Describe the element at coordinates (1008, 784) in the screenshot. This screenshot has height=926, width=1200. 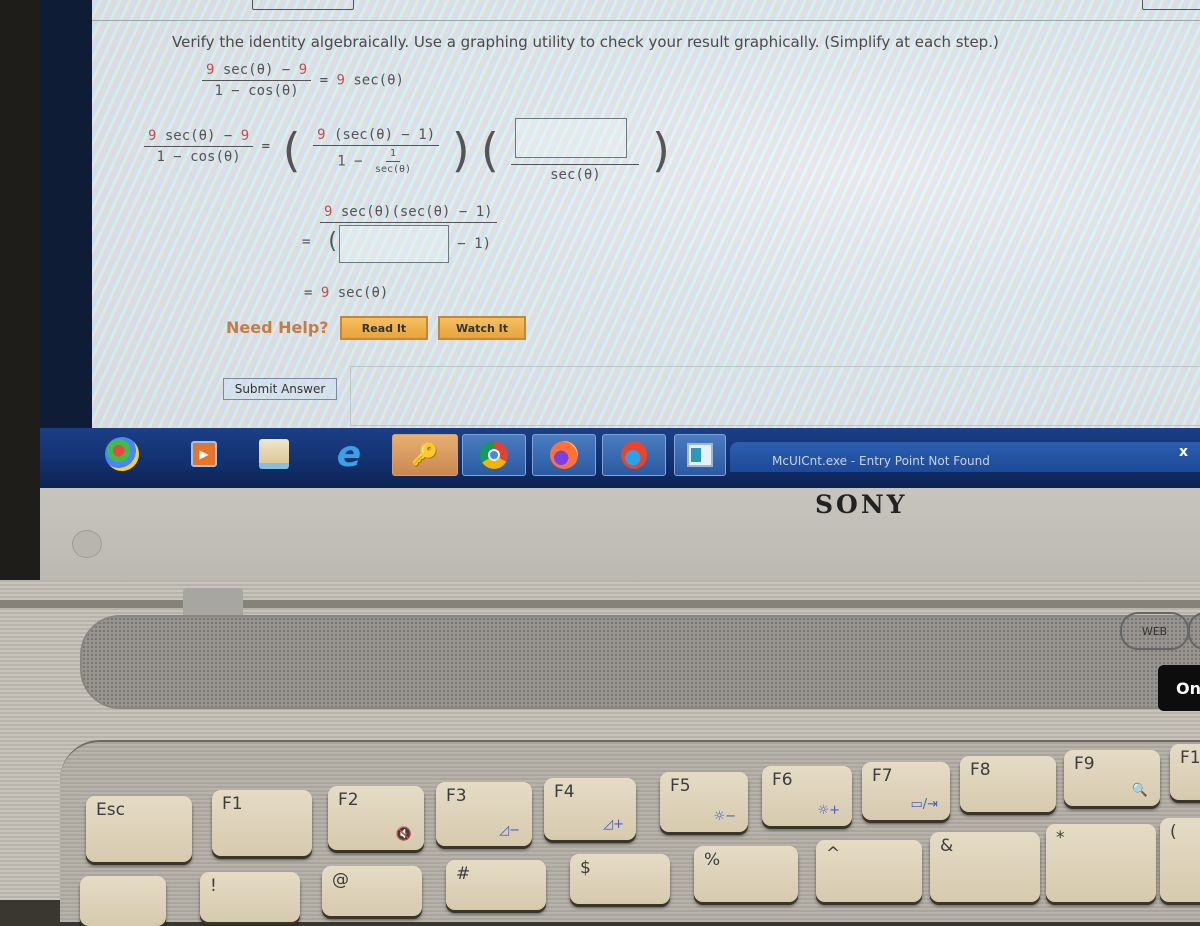
I see `key-f8: F8` at that location.